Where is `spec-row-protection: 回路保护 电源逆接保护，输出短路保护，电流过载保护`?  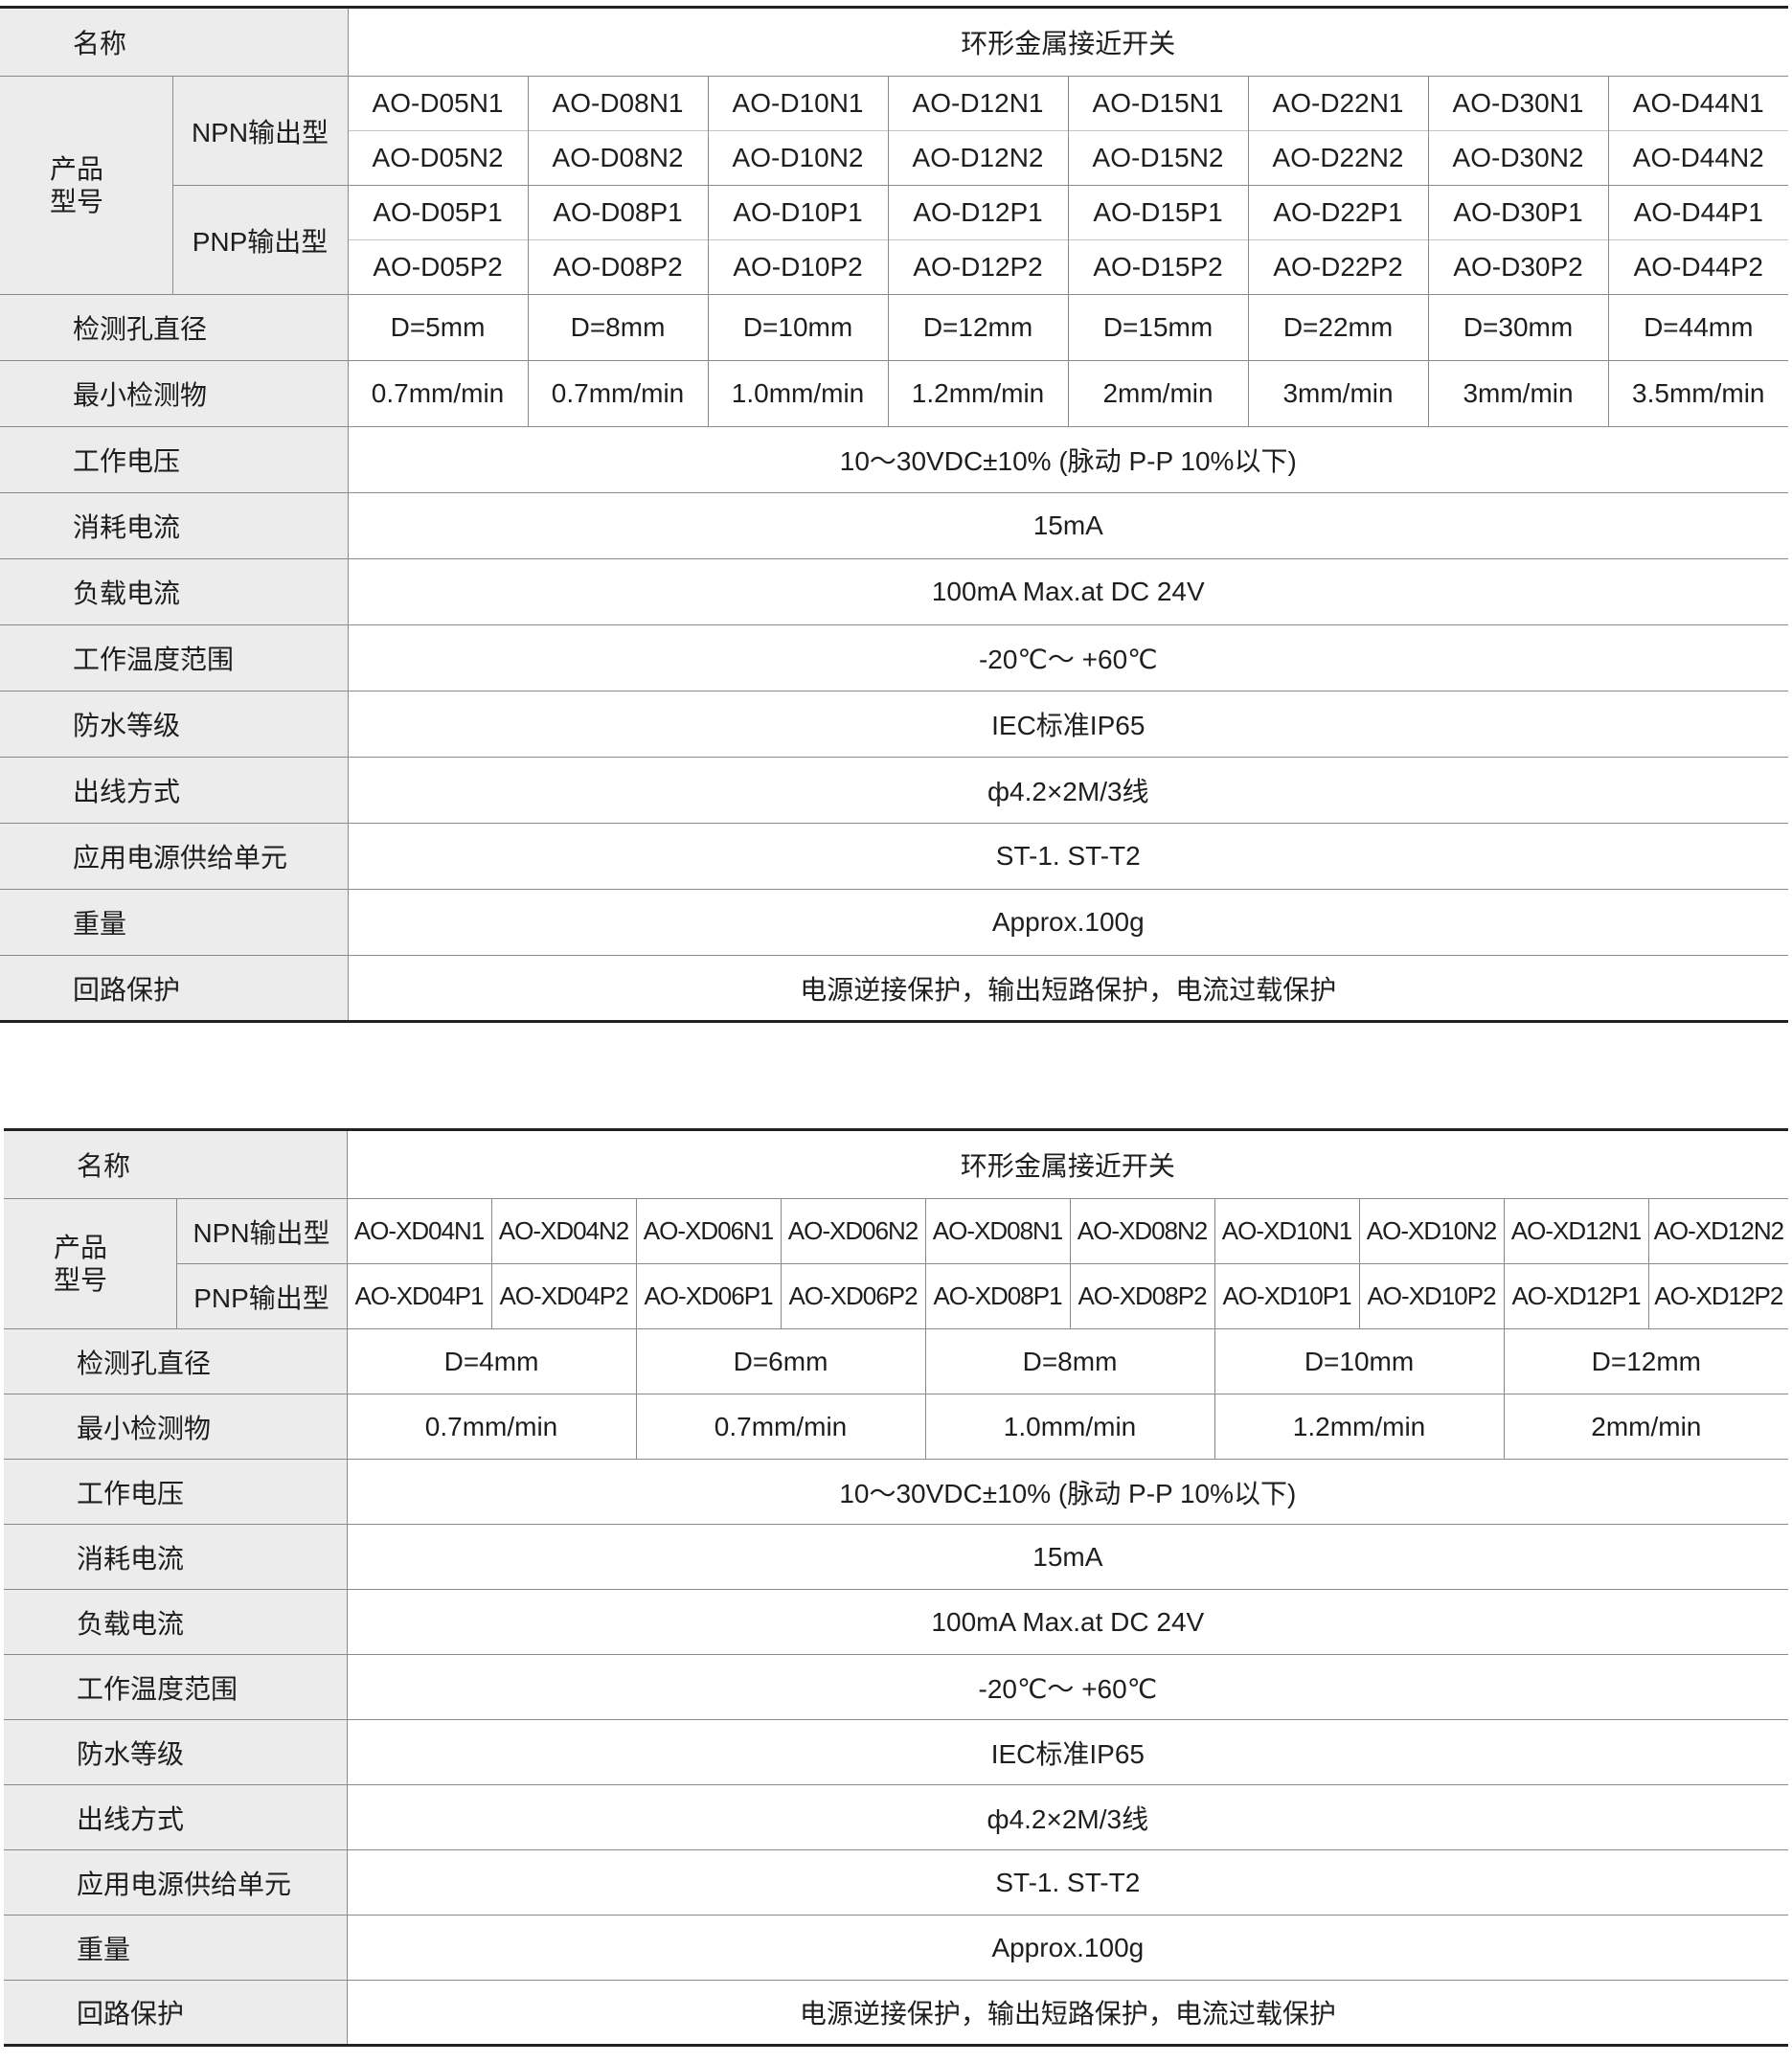 spec-row-protection: 回路保护 电源逆接保护，输出短路保护，电流过载保护 is located at coordinates (894, 989).